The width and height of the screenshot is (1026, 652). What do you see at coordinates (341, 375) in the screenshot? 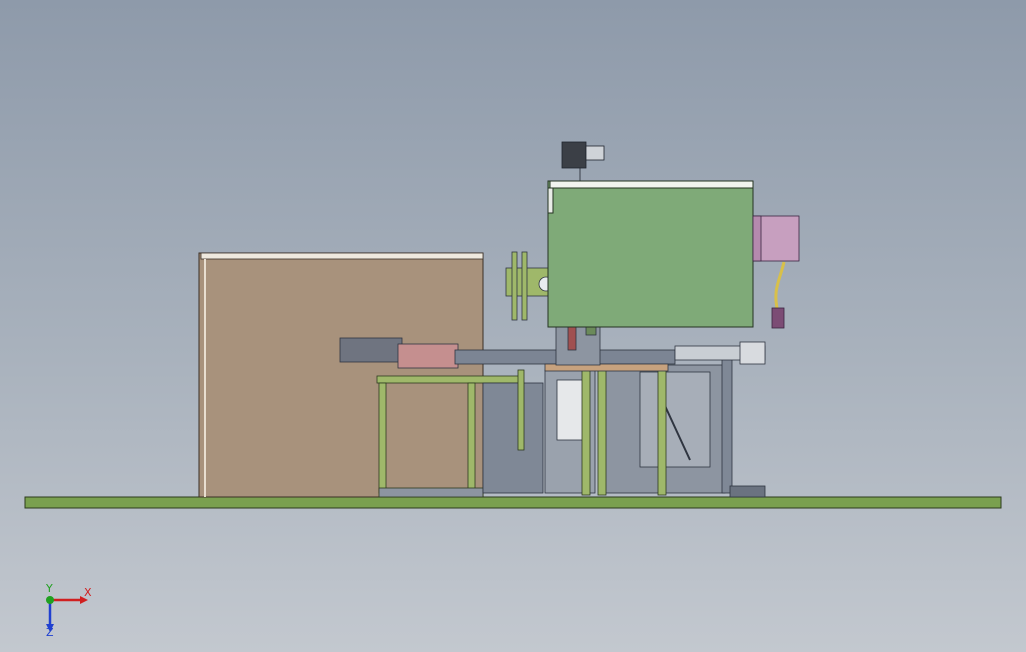
I see `left-cabinet` at bounding box center [341, 375].